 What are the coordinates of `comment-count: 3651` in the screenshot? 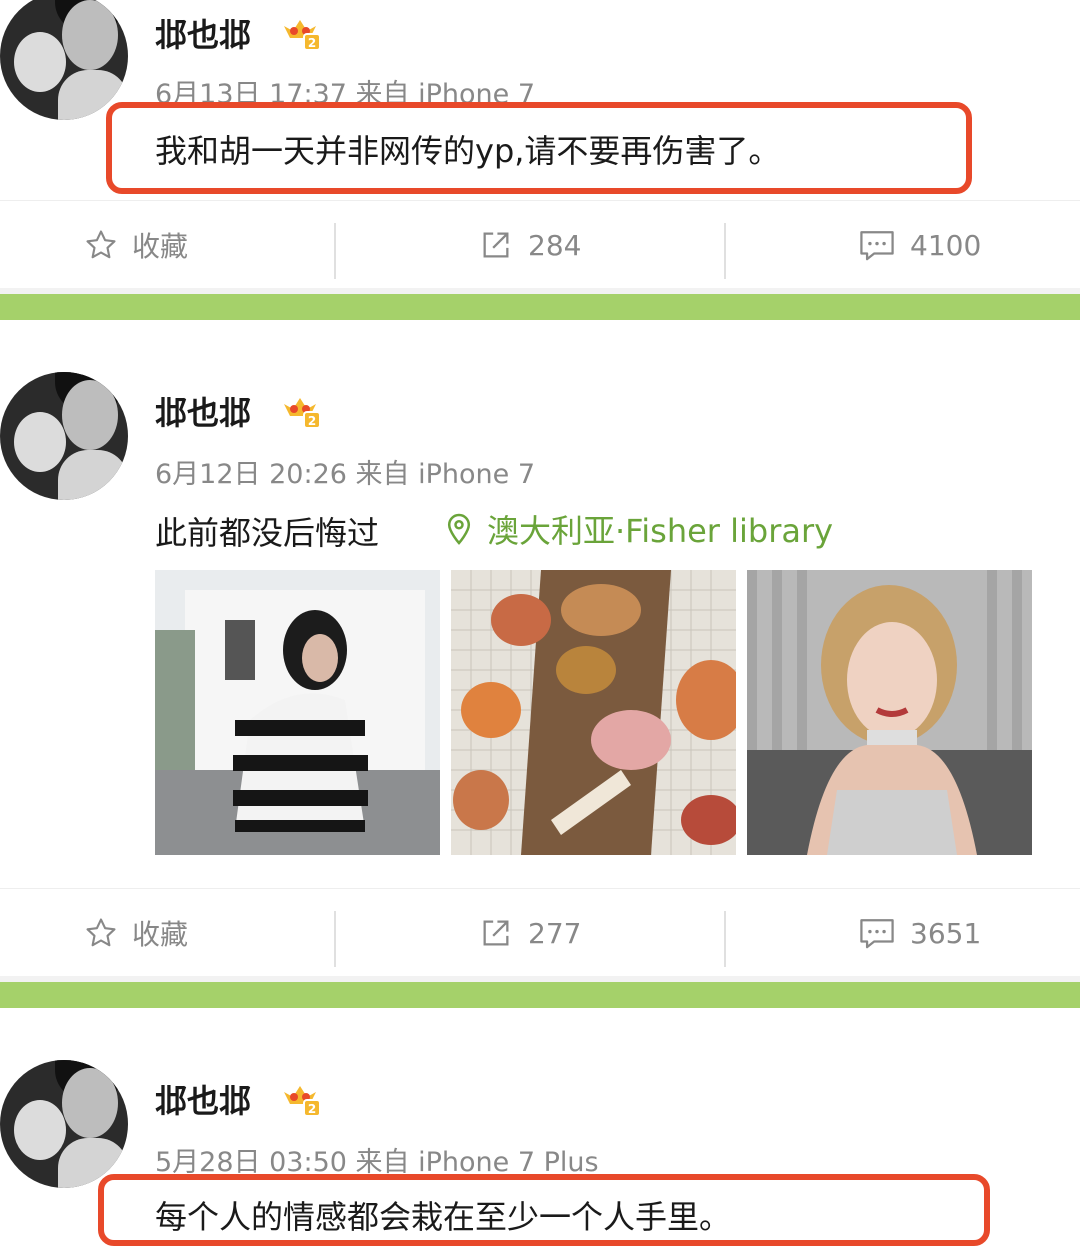 It's located at (946, 933).